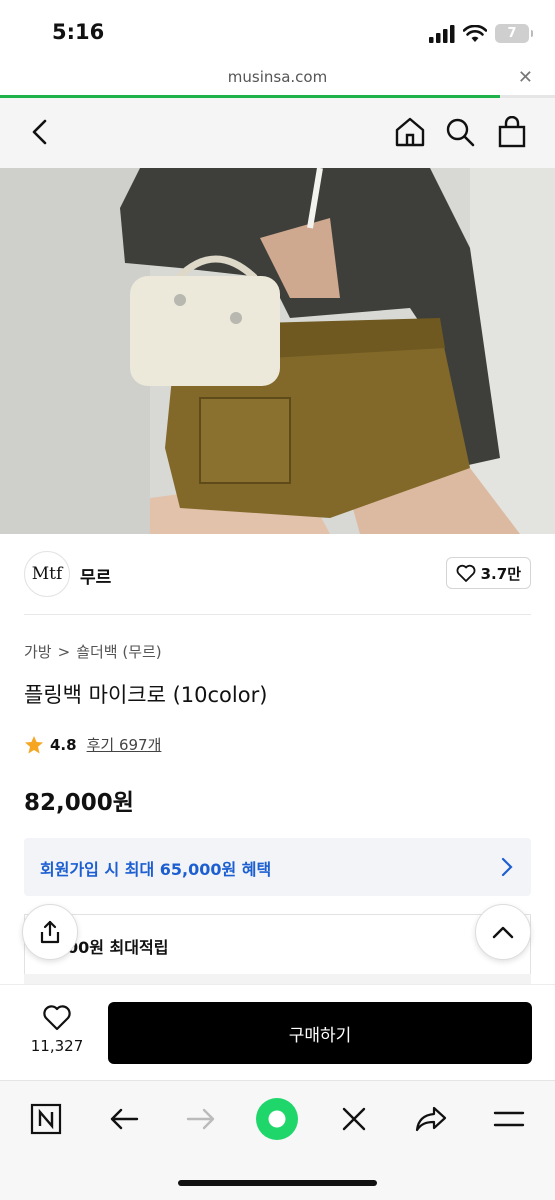  I want to click on green-dot-button, so click(277, 1119).